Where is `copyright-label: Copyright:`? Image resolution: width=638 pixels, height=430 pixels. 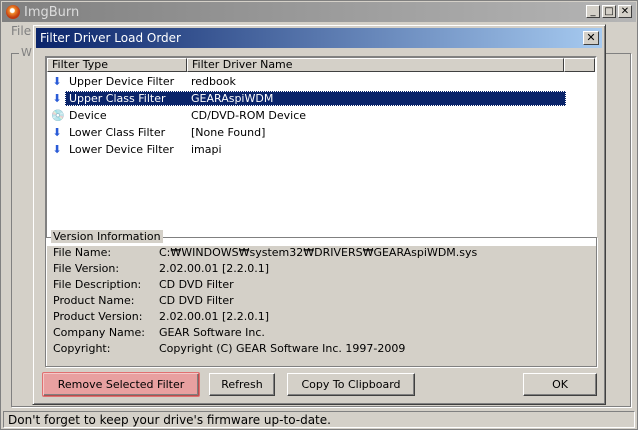
copyright-label: Copyright: is located at coordinates (82, 348).